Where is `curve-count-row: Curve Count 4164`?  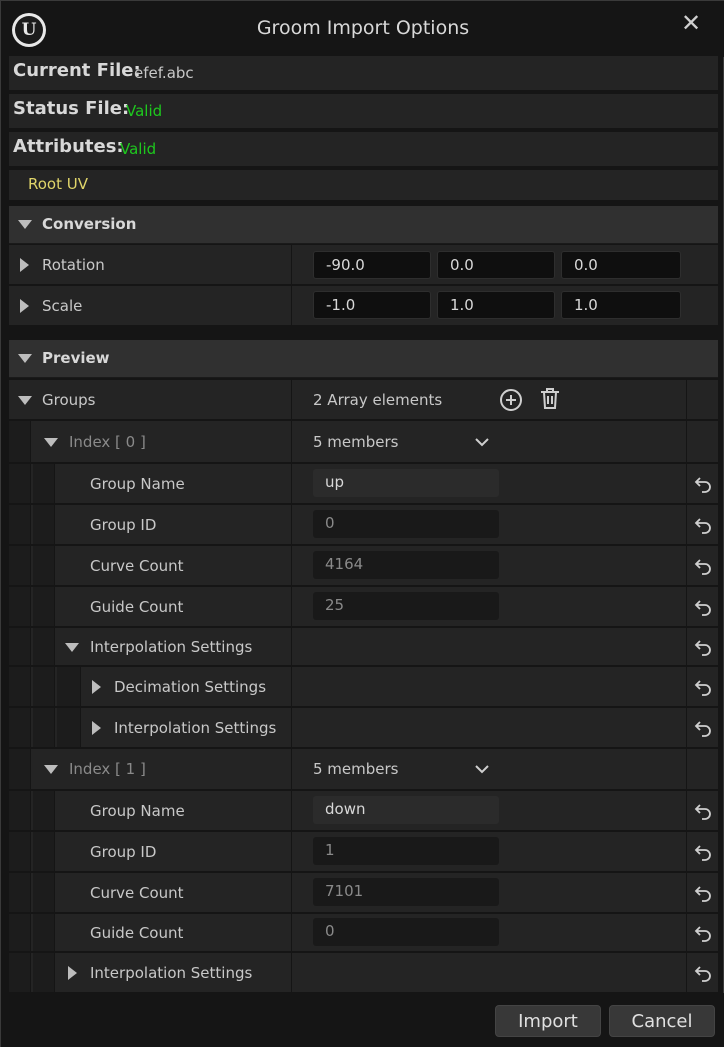
curve-count-row: Curve Count 4164 is located at coordinates (363, 566).